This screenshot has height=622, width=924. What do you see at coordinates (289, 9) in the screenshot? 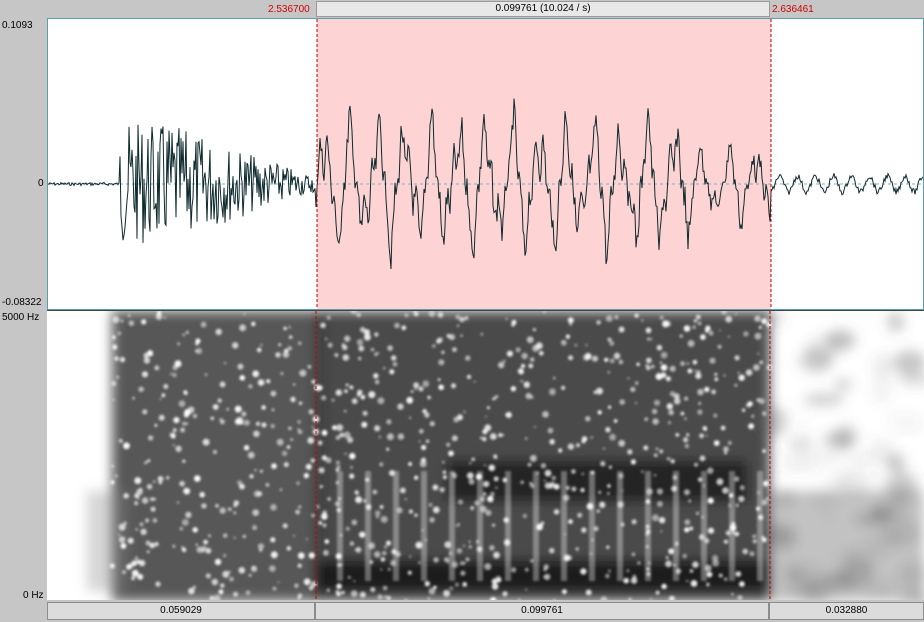
I see `selection-start-time: 2.536700` at bounding box center [289, 9].